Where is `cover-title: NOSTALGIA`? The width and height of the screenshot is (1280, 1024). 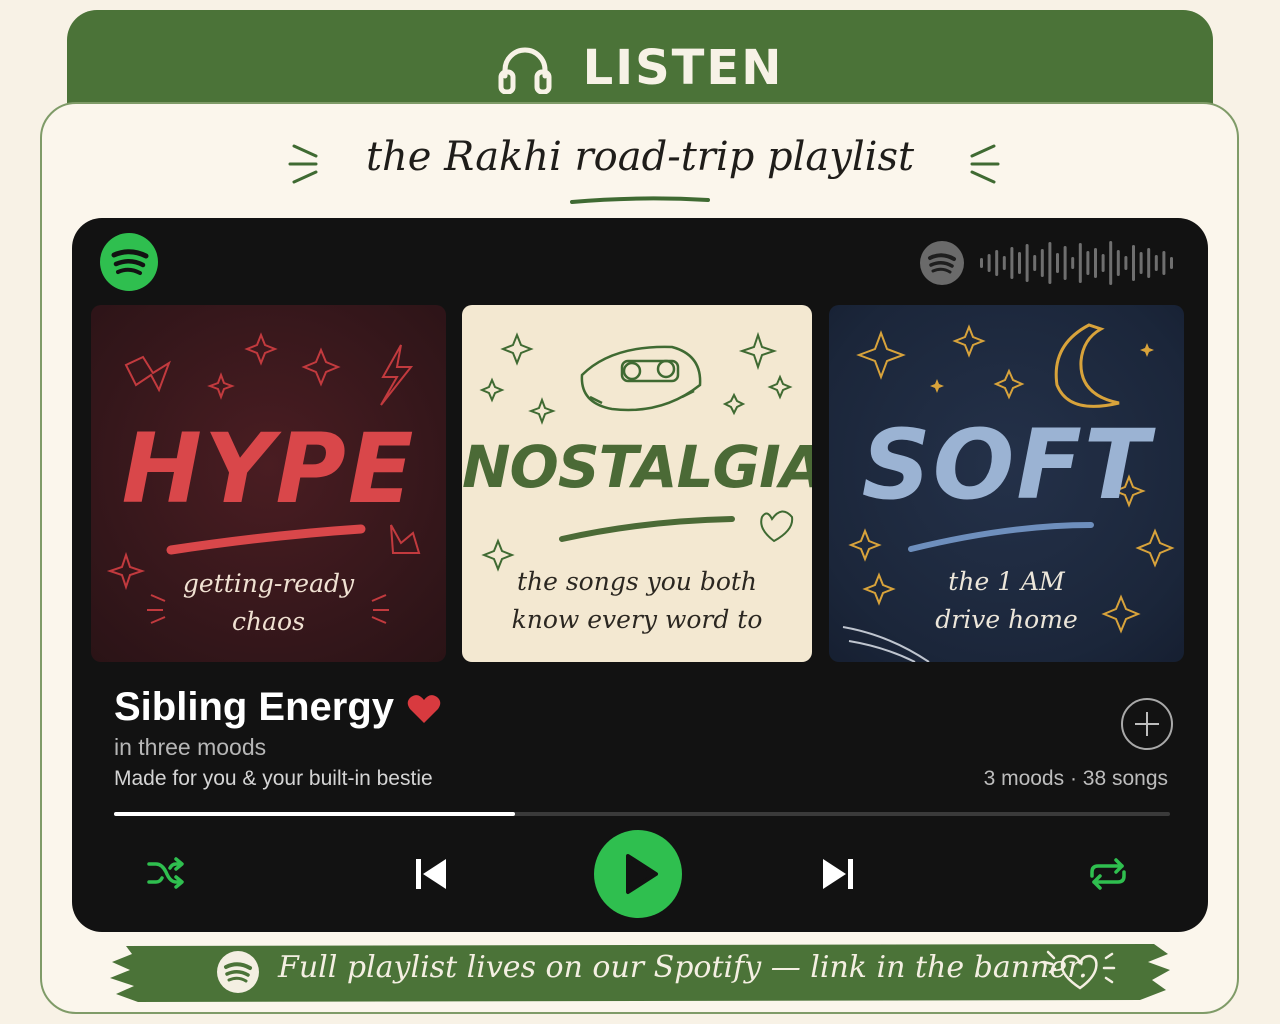
cover-title: NOSTALGIA is located at coordinates (637, 467).